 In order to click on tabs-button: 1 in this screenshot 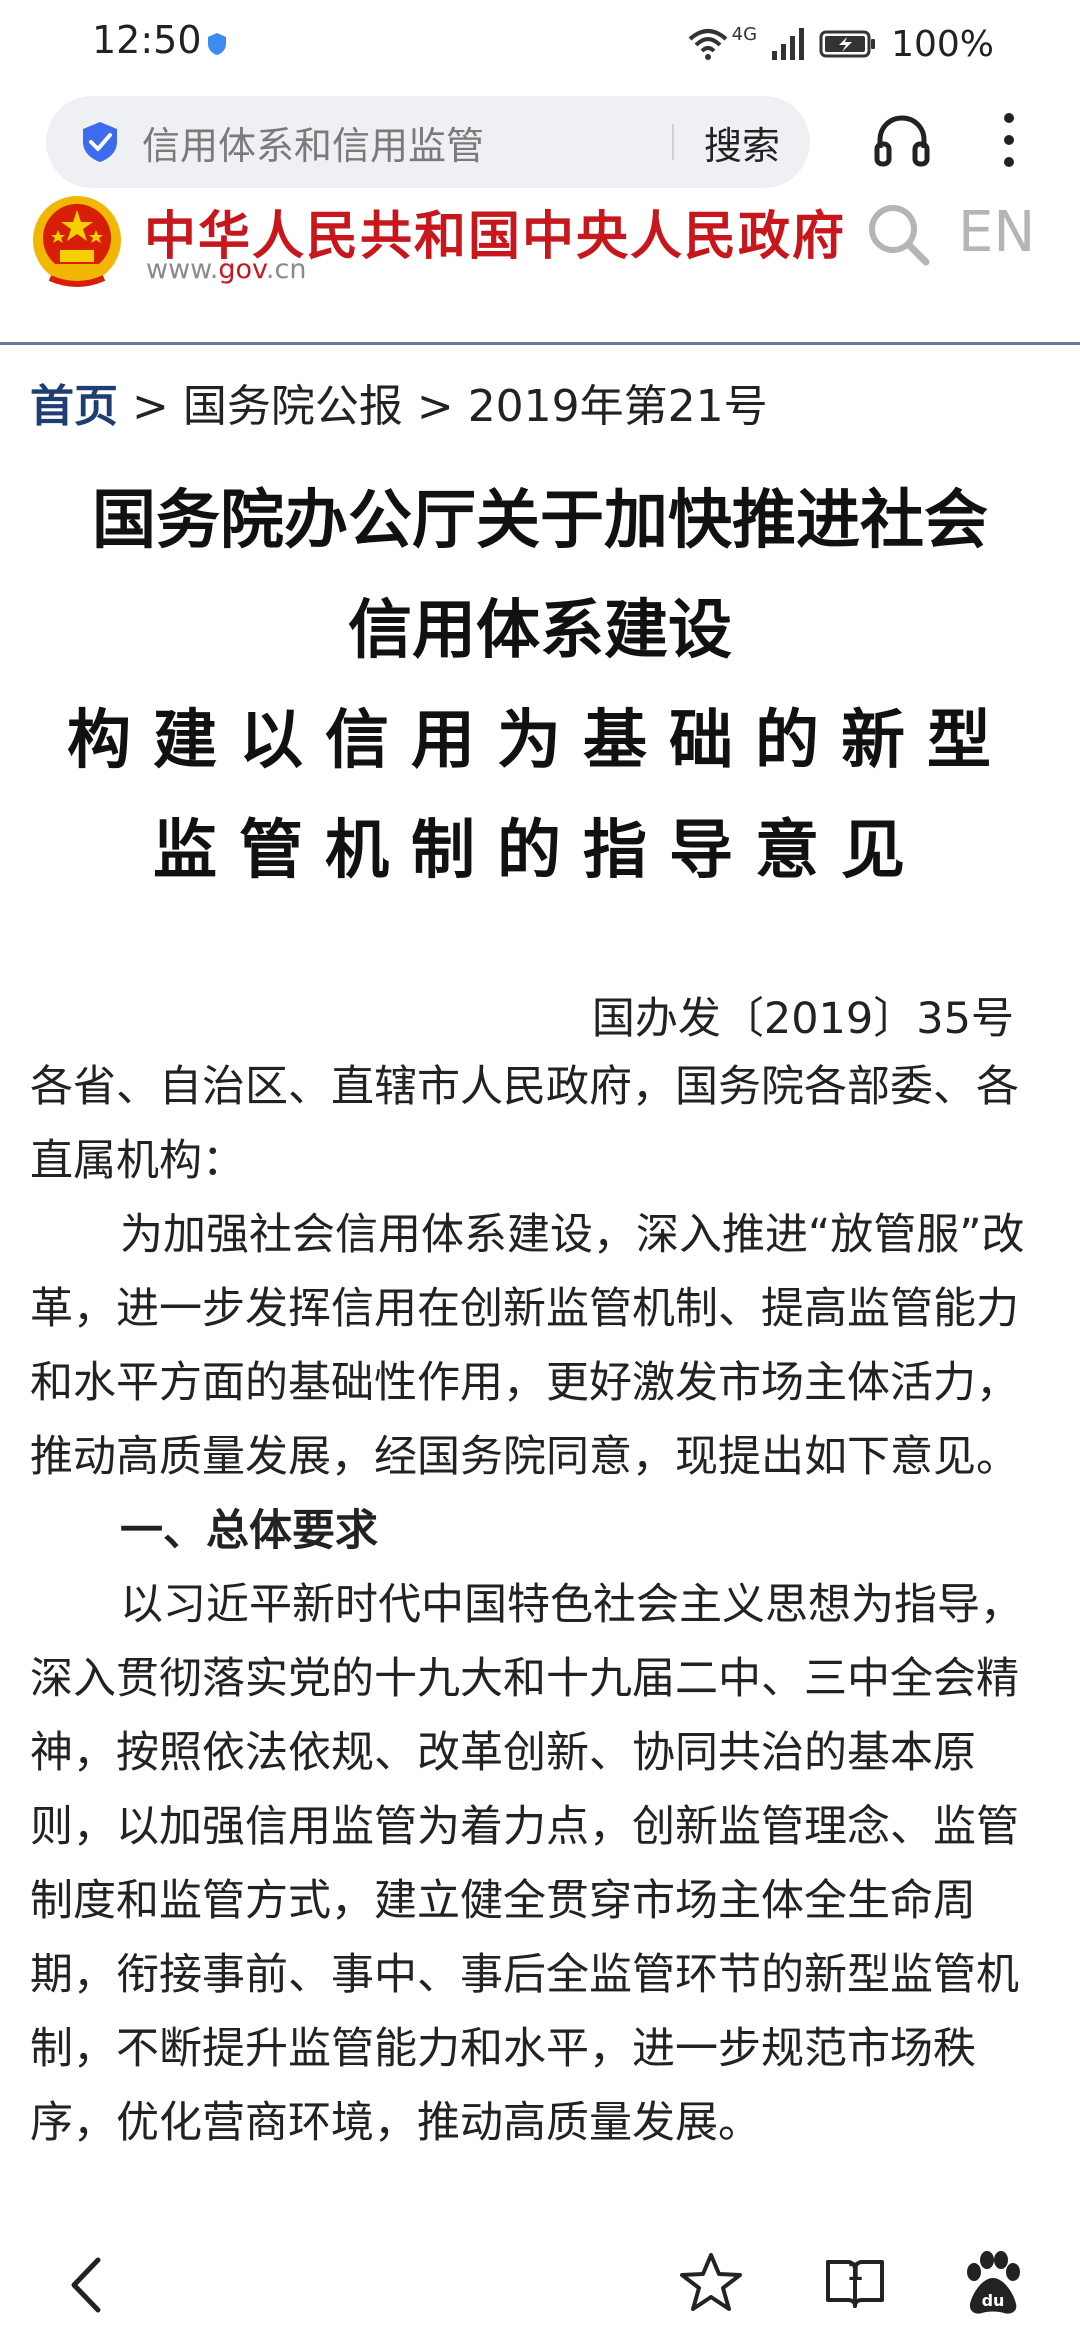, I will do `click(855, 2283)`.